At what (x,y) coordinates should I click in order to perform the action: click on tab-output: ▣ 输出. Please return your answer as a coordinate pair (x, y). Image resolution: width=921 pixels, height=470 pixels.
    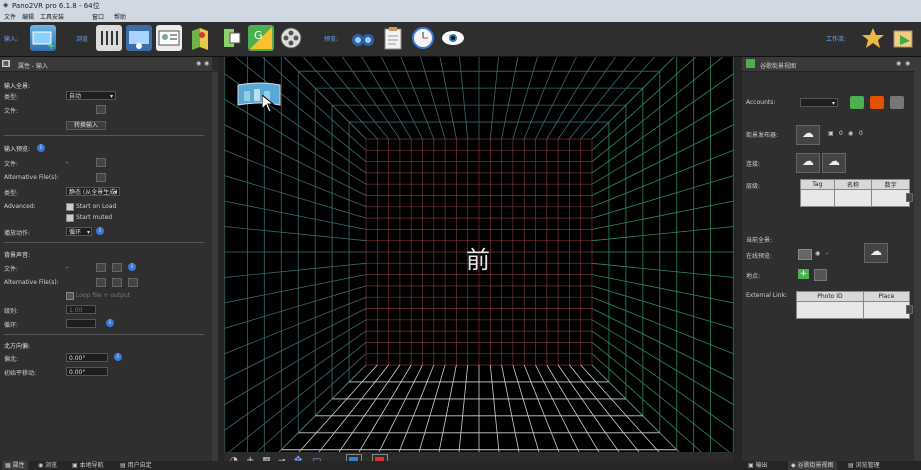
    Looking at the image, I should click on (758, 465).